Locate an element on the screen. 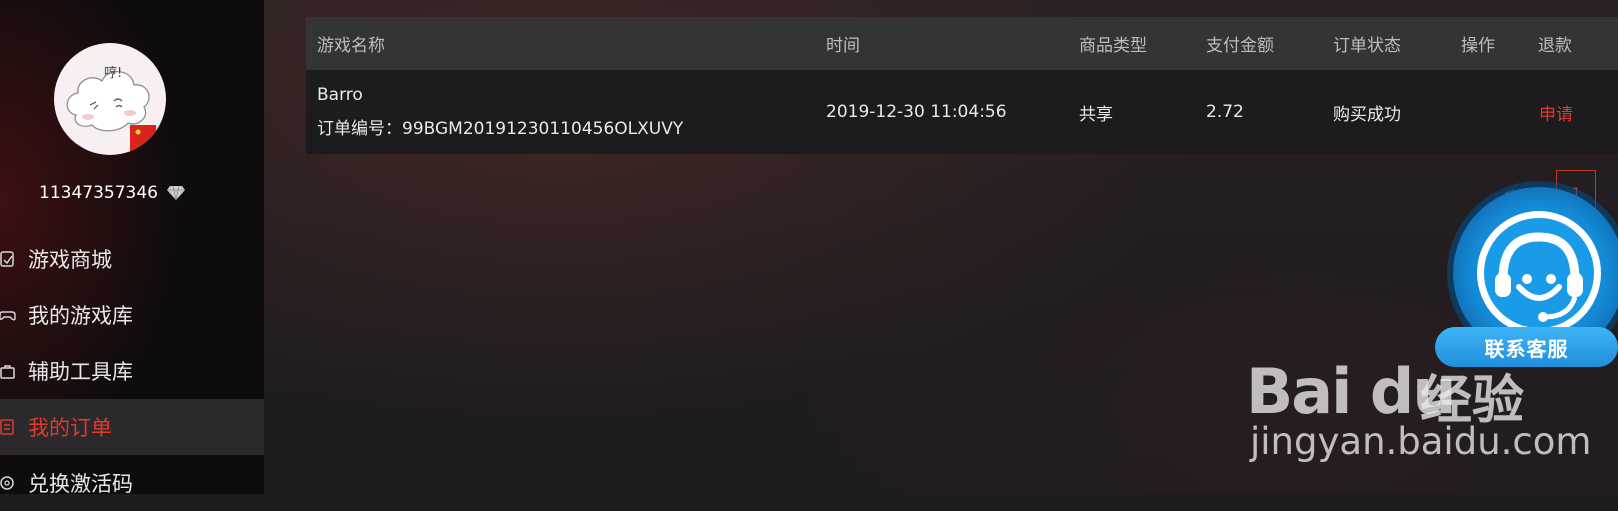  sidebar-item-orders: 我的订单 is located at coordinates (132, 427).